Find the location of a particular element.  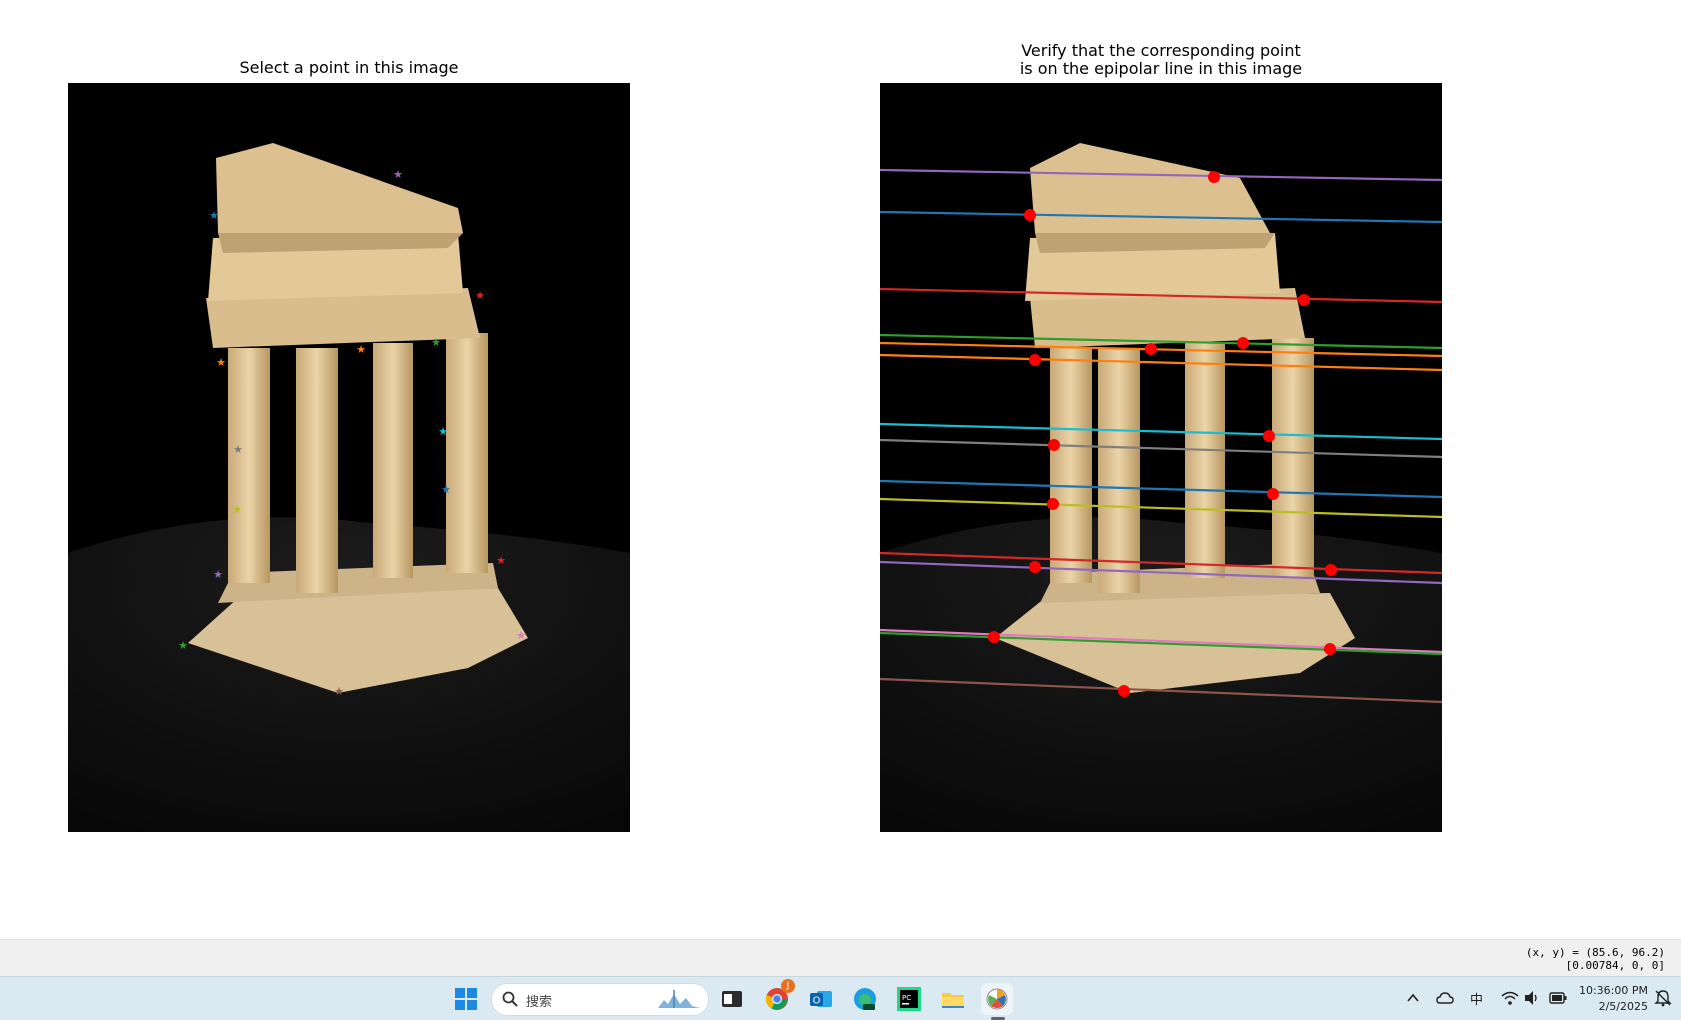

pycharm-icon: PC is located at coordinates (909, 999).